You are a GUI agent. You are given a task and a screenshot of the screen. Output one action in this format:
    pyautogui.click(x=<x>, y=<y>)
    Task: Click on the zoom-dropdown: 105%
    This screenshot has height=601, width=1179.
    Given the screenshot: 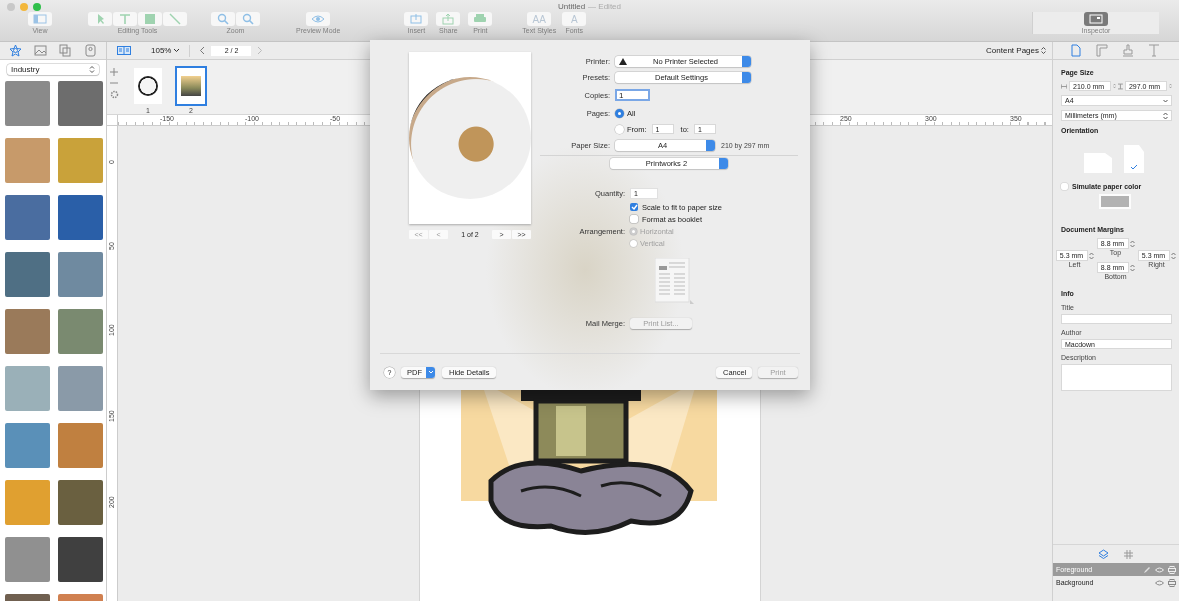 What is the action you would take?
    pyautogui.click(x=166, y=50)
    